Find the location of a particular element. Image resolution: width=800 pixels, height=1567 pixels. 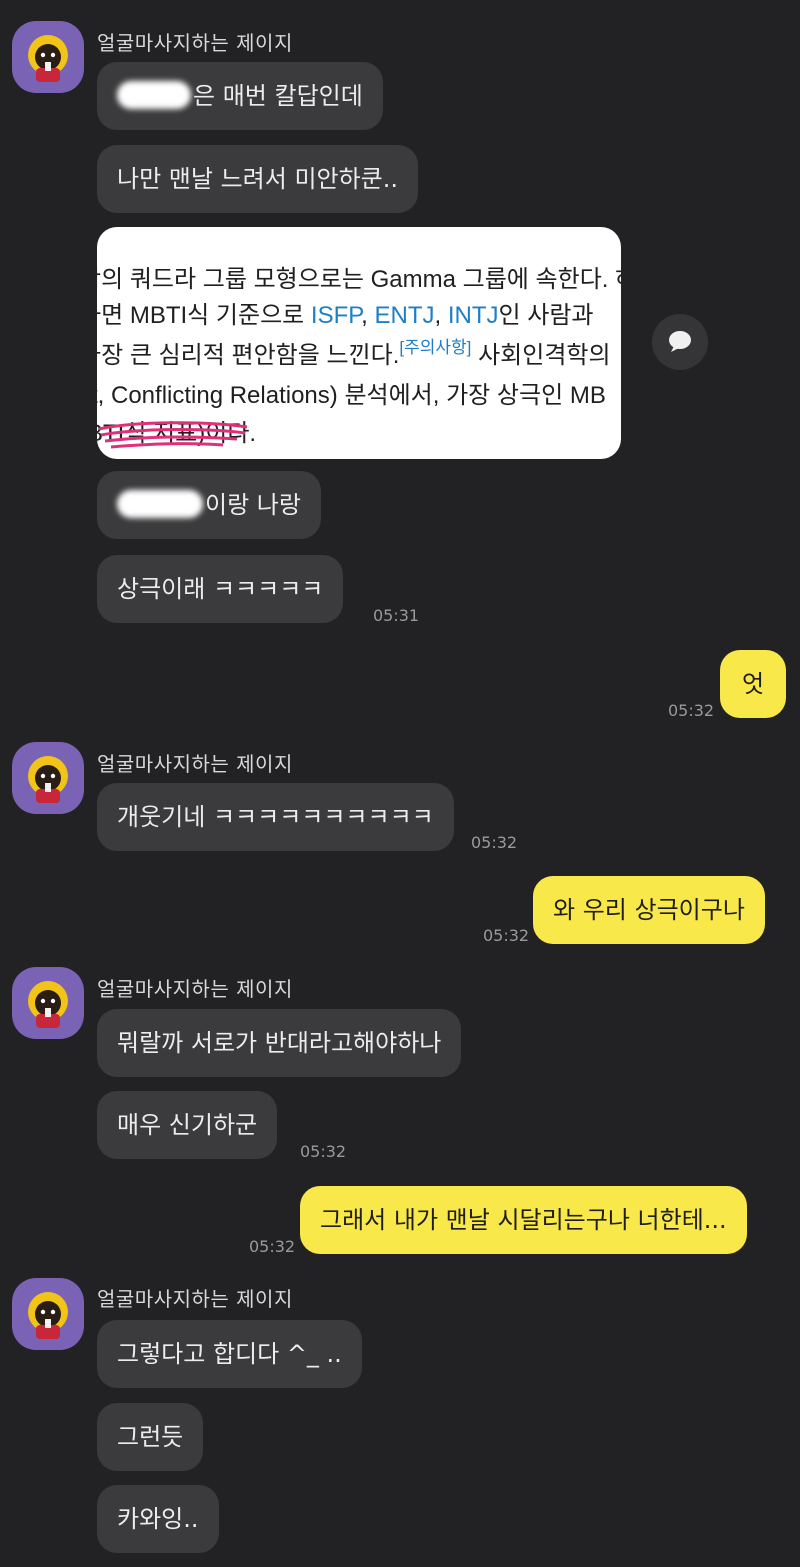

highlight-scribble is located at coordinates (173, 435).